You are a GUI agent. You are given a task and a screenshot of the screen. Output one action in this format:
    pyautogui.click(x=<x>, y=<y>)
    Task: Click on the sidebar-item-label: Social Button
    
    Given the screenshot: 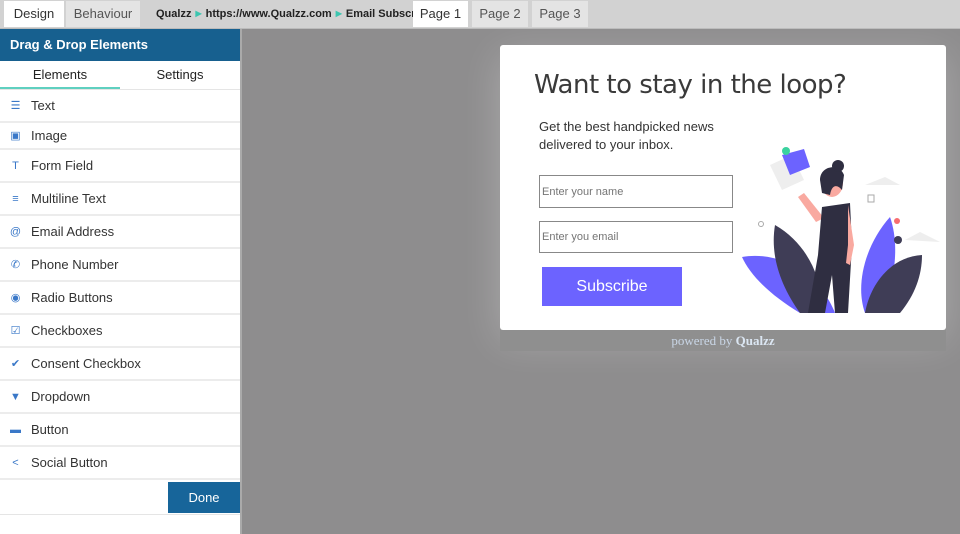 What is the action you would take?
    pyautogui.click(x=69, y=462)
    